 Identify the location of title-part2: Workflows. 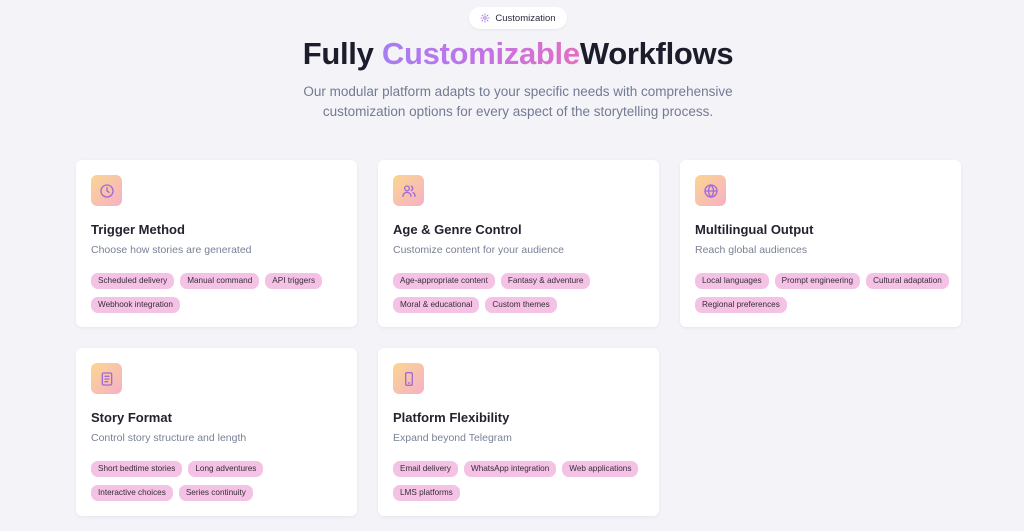
(656, 53).